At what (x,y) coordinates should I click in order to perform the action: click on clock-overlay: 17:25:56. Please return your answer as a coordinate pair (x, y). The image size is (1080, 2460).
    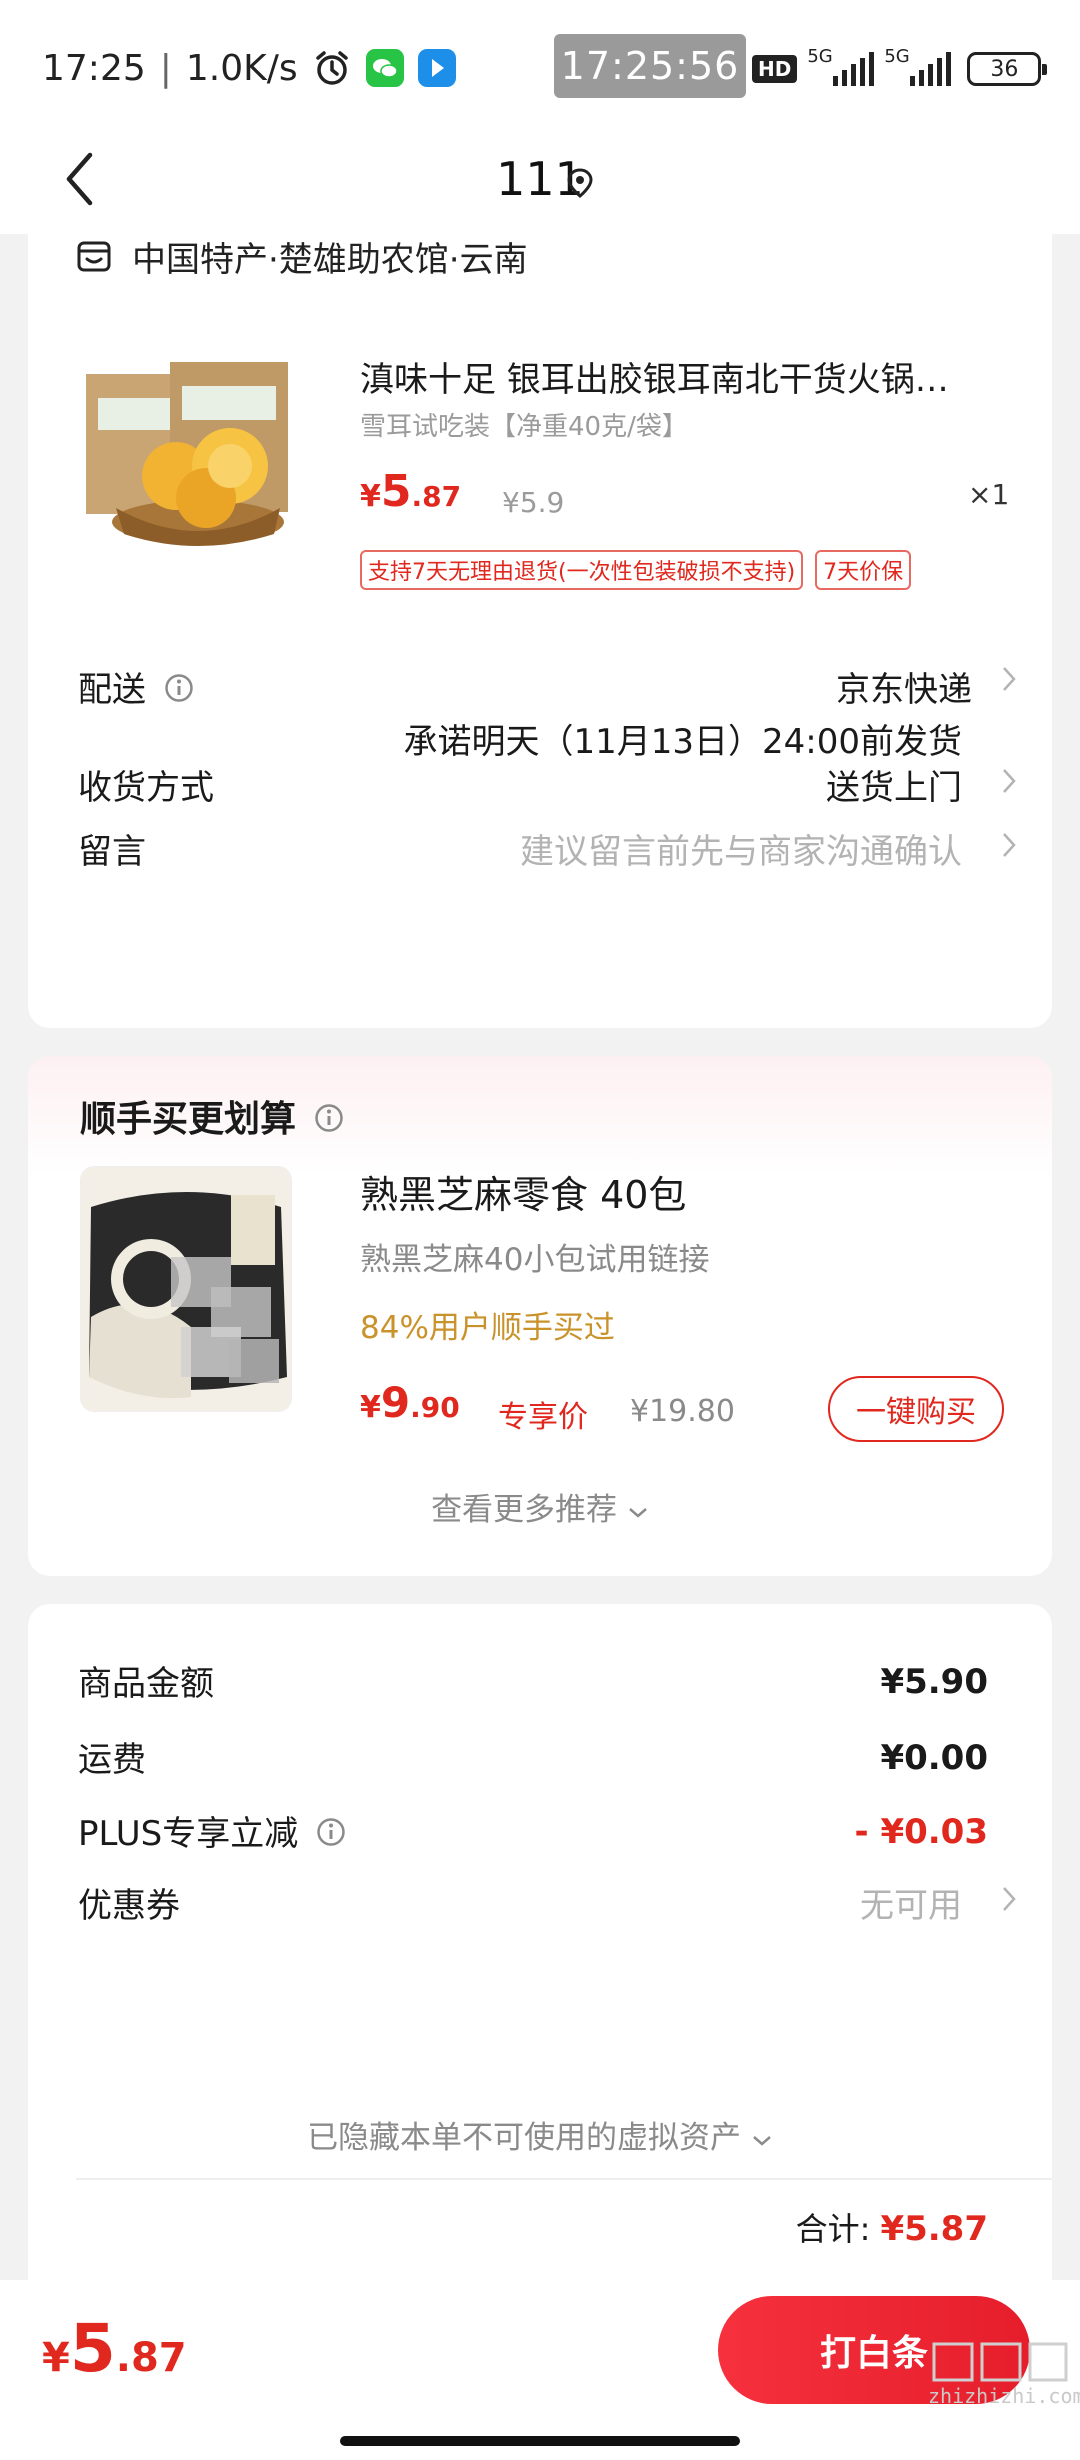
    Looking at the image, I should click on (650, 66).